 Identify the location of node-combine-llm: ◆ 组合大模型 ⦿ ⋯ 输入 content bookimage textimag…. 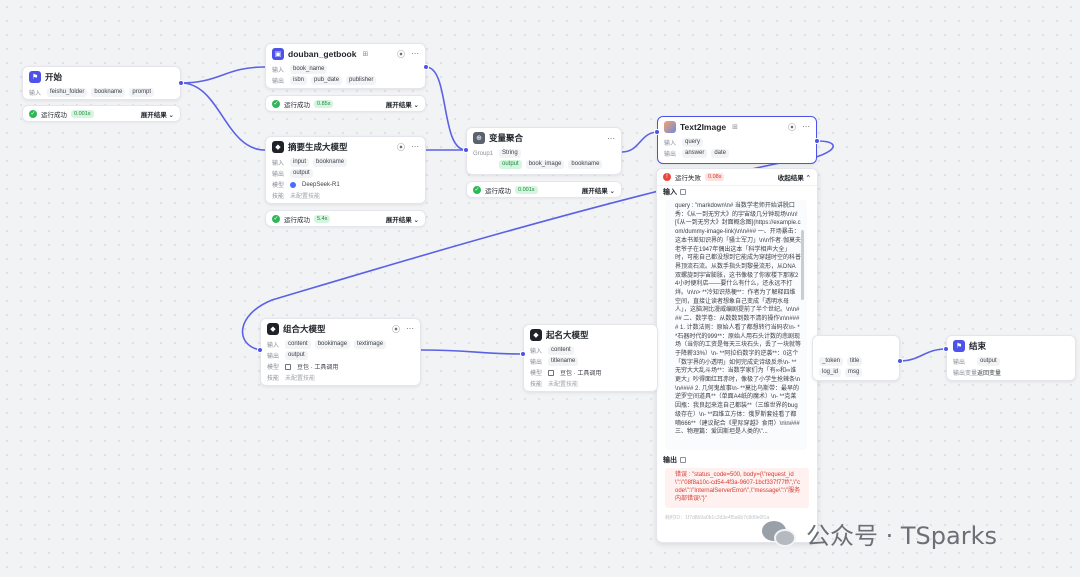
(340, 352).